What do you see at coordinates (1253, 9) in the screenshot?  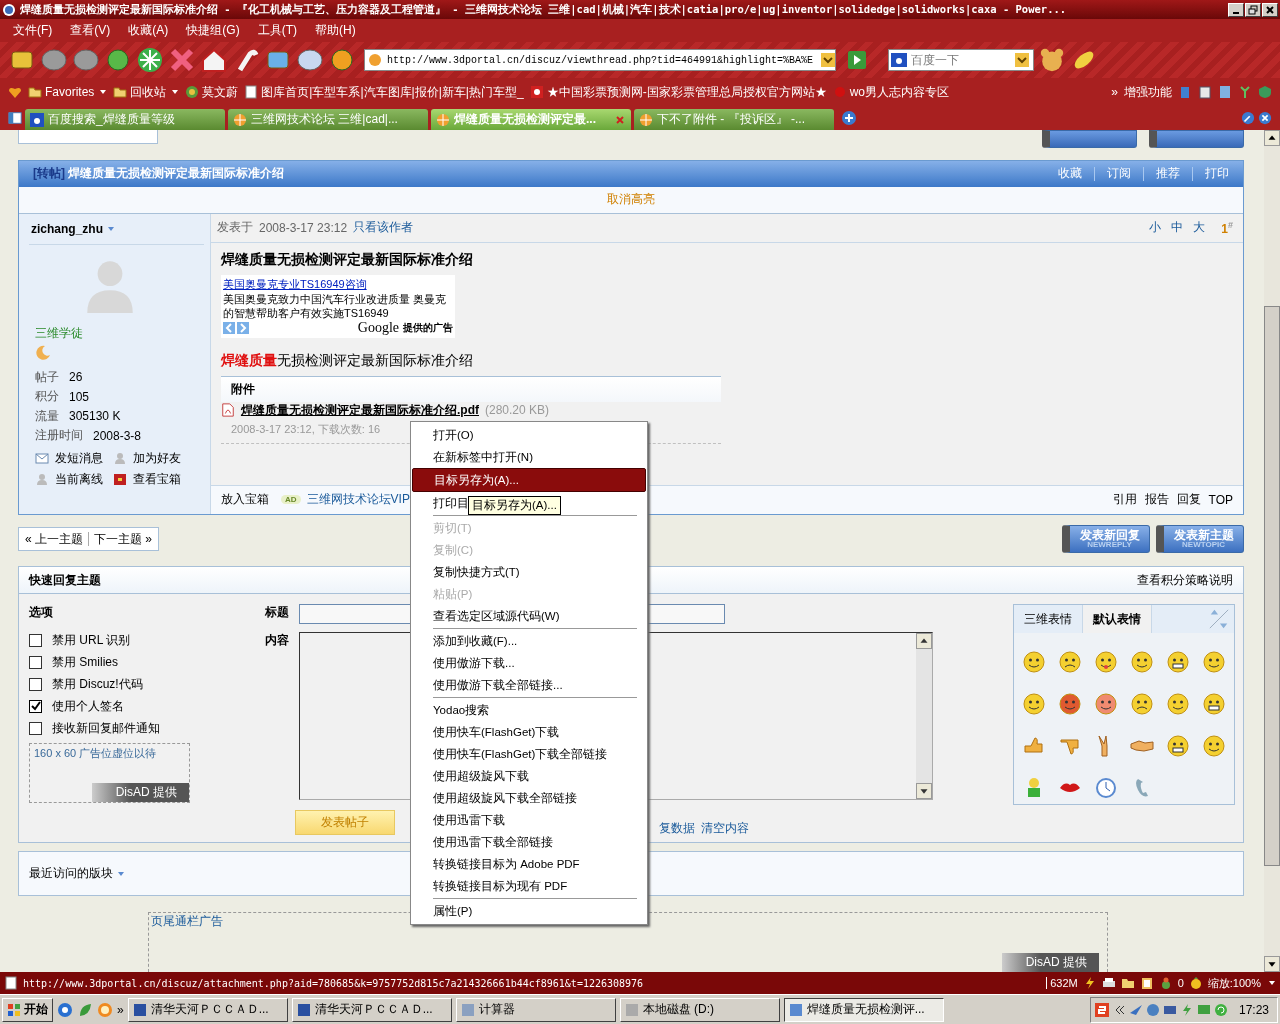 I see `restore-button` at bounding box center [1253, 9].